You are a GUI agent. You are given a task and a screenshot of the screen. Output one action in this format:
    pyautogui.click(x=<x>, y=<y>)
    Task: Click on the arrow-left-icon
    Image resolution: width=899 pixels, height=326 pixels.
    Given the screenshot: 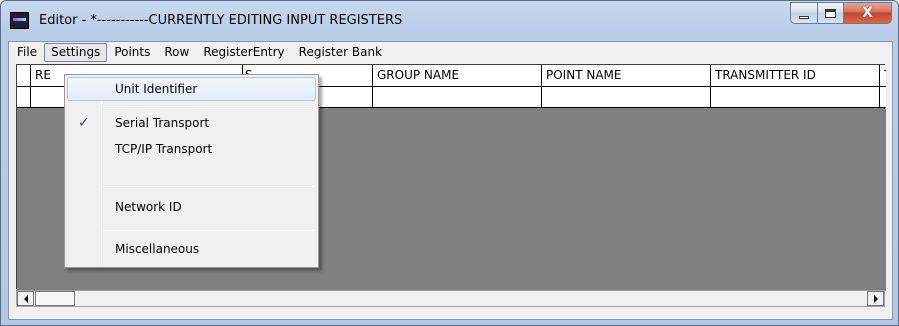 What is the action you would take?
    pyautogui.click(x=25, y=298)
    